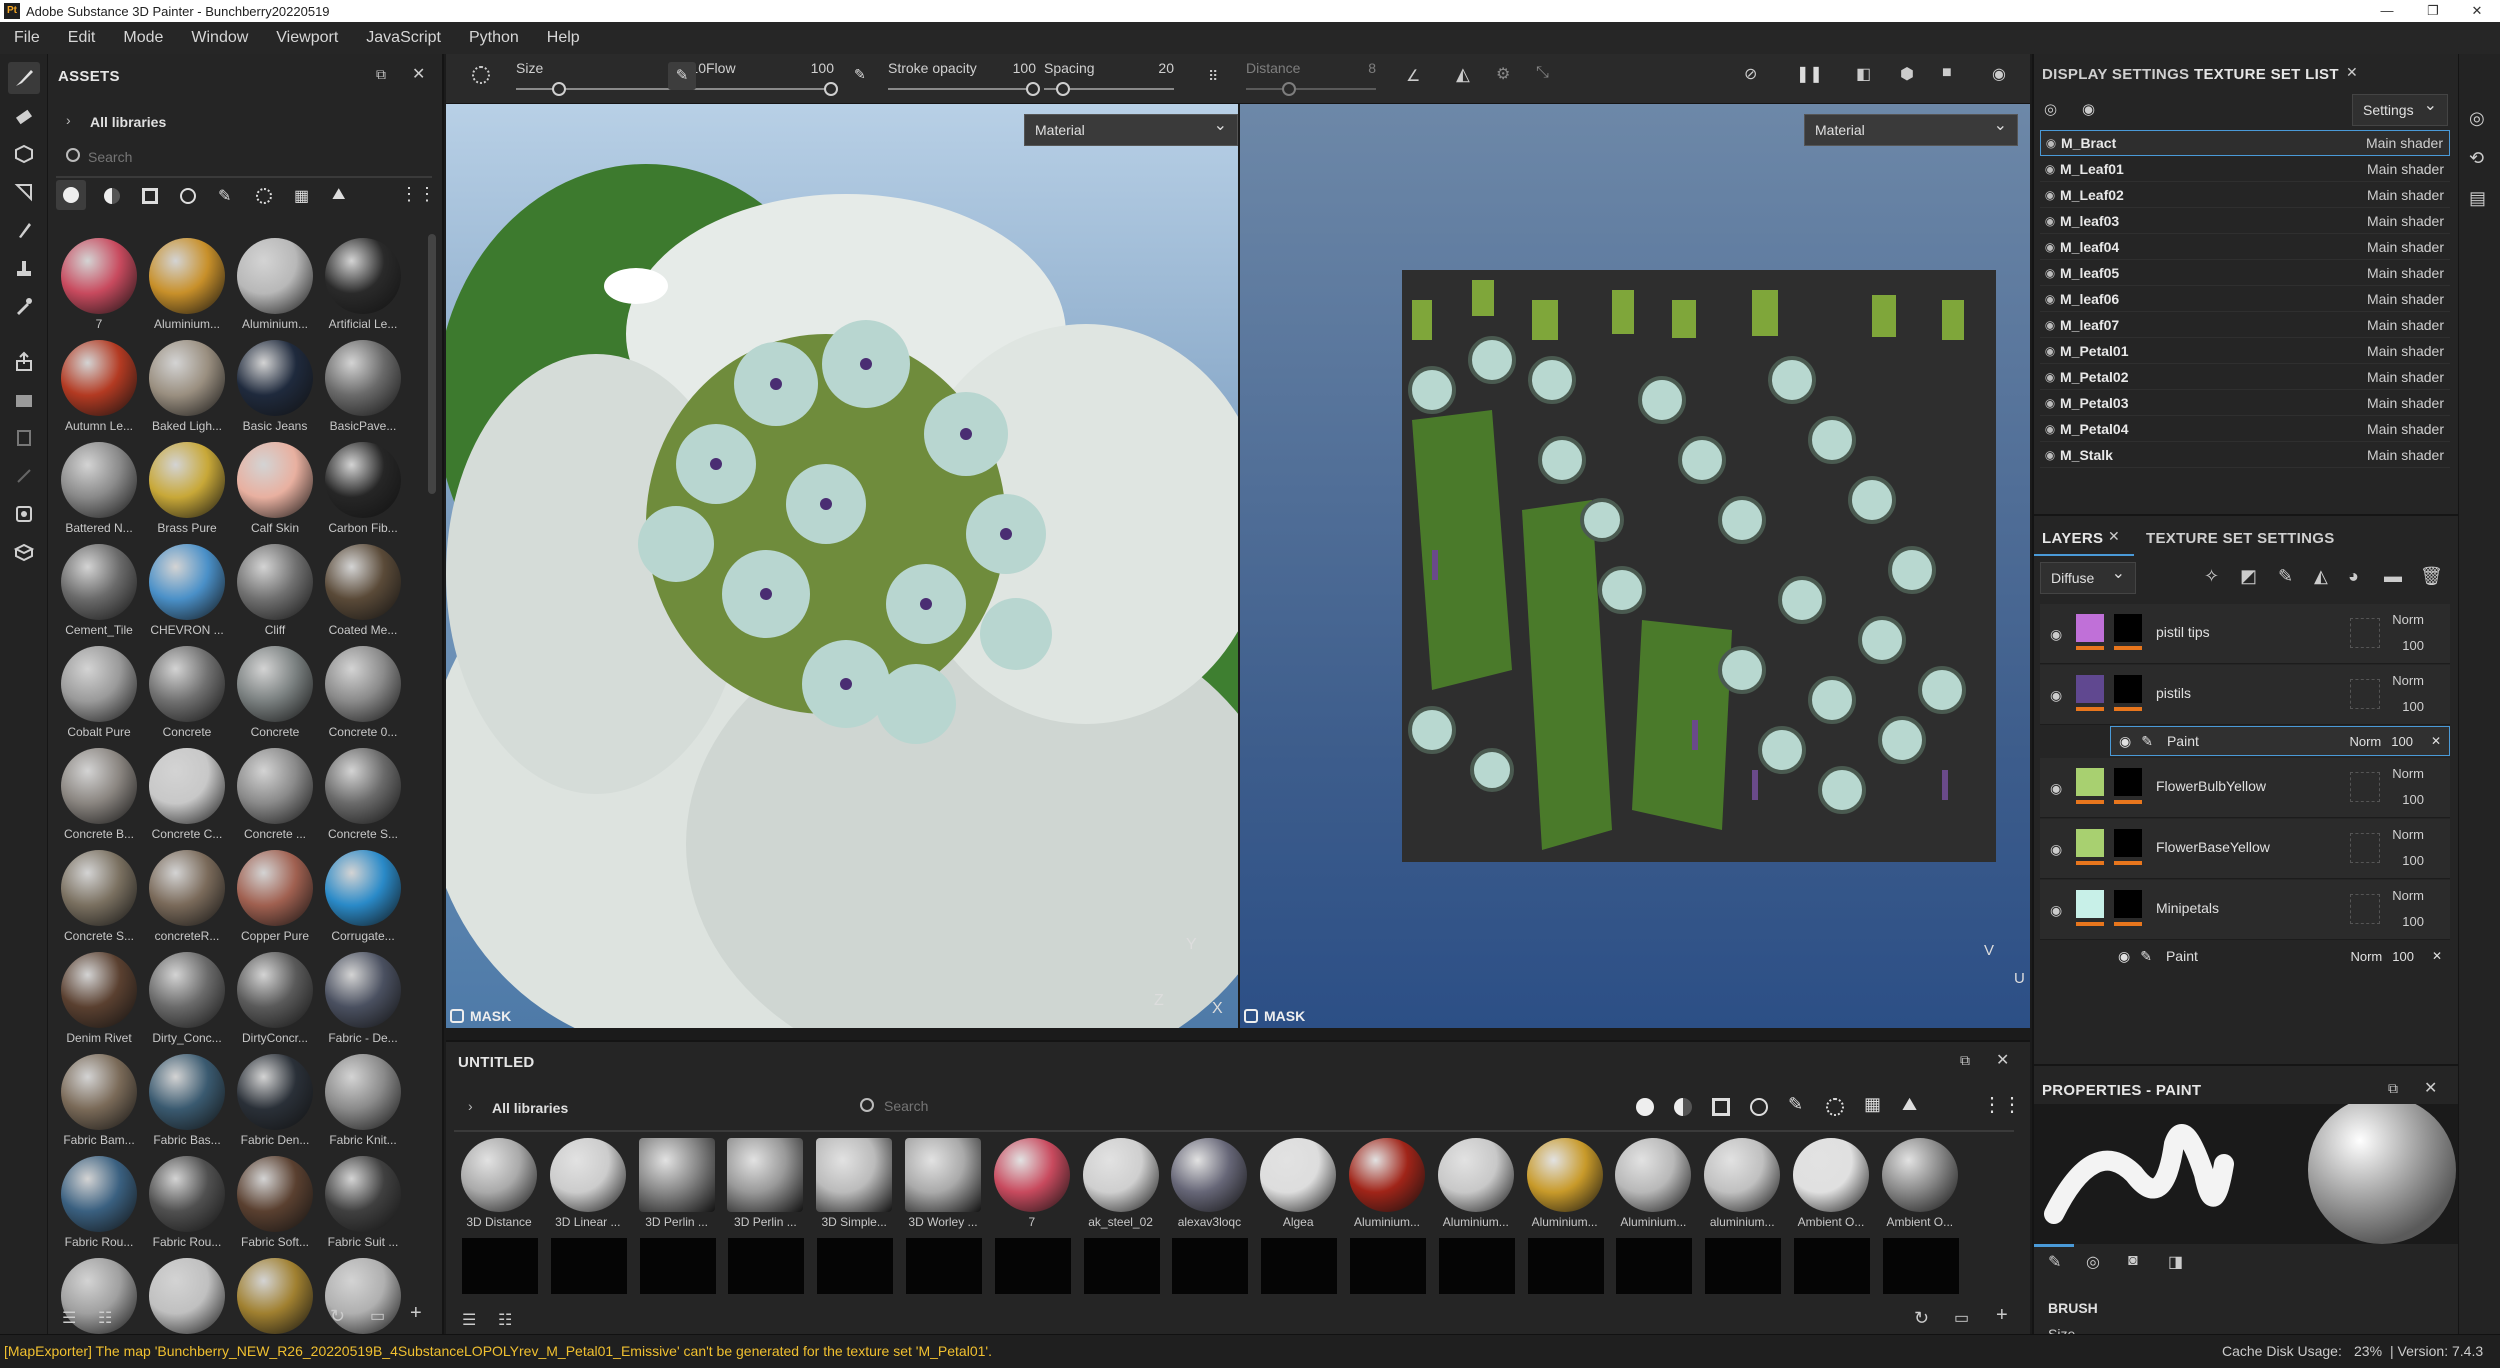  Describe the element at coordinates (1084, 1106) in the screenshot. I see `shelf-search-input` at that location.